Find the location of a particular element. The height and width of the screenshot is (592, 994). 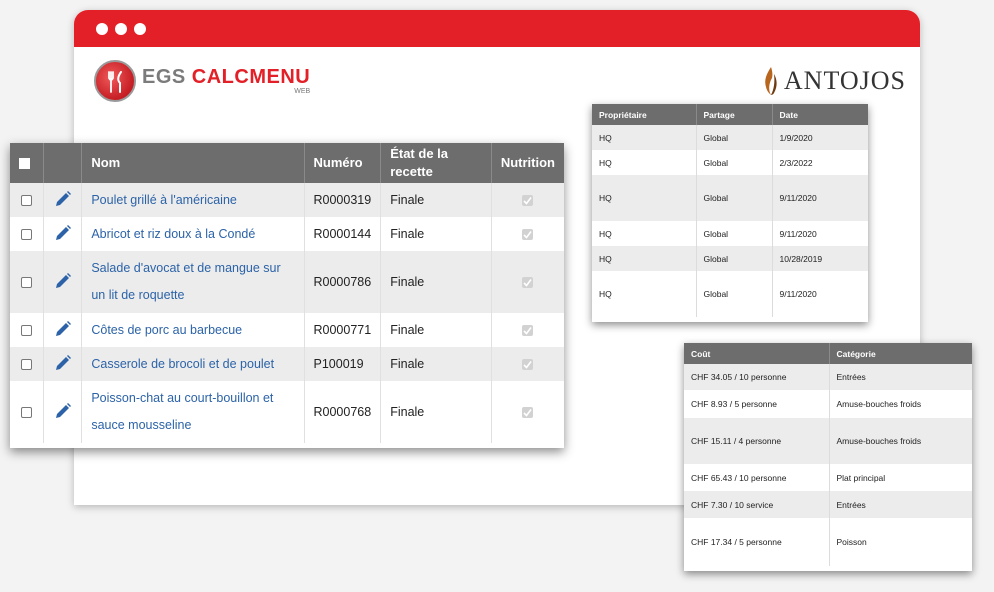

table-row: CHF 34.05 / 10 personne Entrées is located at coordinates (828, 377).